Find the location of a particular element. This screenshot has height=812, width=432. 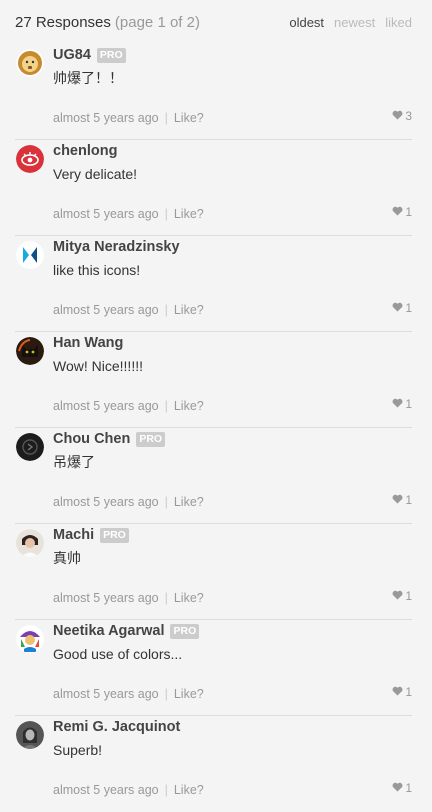

comment-item: UG84 PRO 帅爆了！！ almost 5 years ago | Like? 3 is located at coordinates (213, 92).